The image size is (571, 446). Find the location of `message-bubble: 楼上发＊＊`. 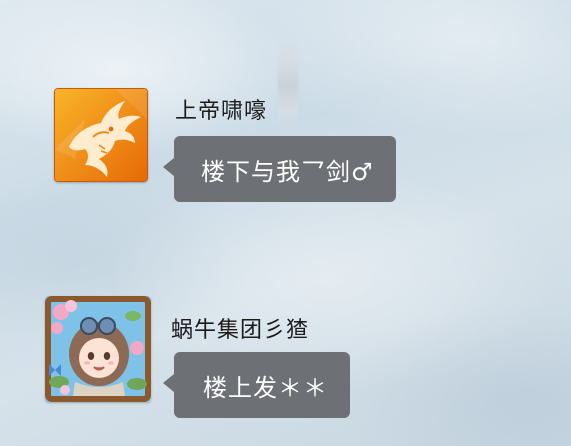

message-bubble: 楼上发＊＊ is located at coordinates (256, 385).